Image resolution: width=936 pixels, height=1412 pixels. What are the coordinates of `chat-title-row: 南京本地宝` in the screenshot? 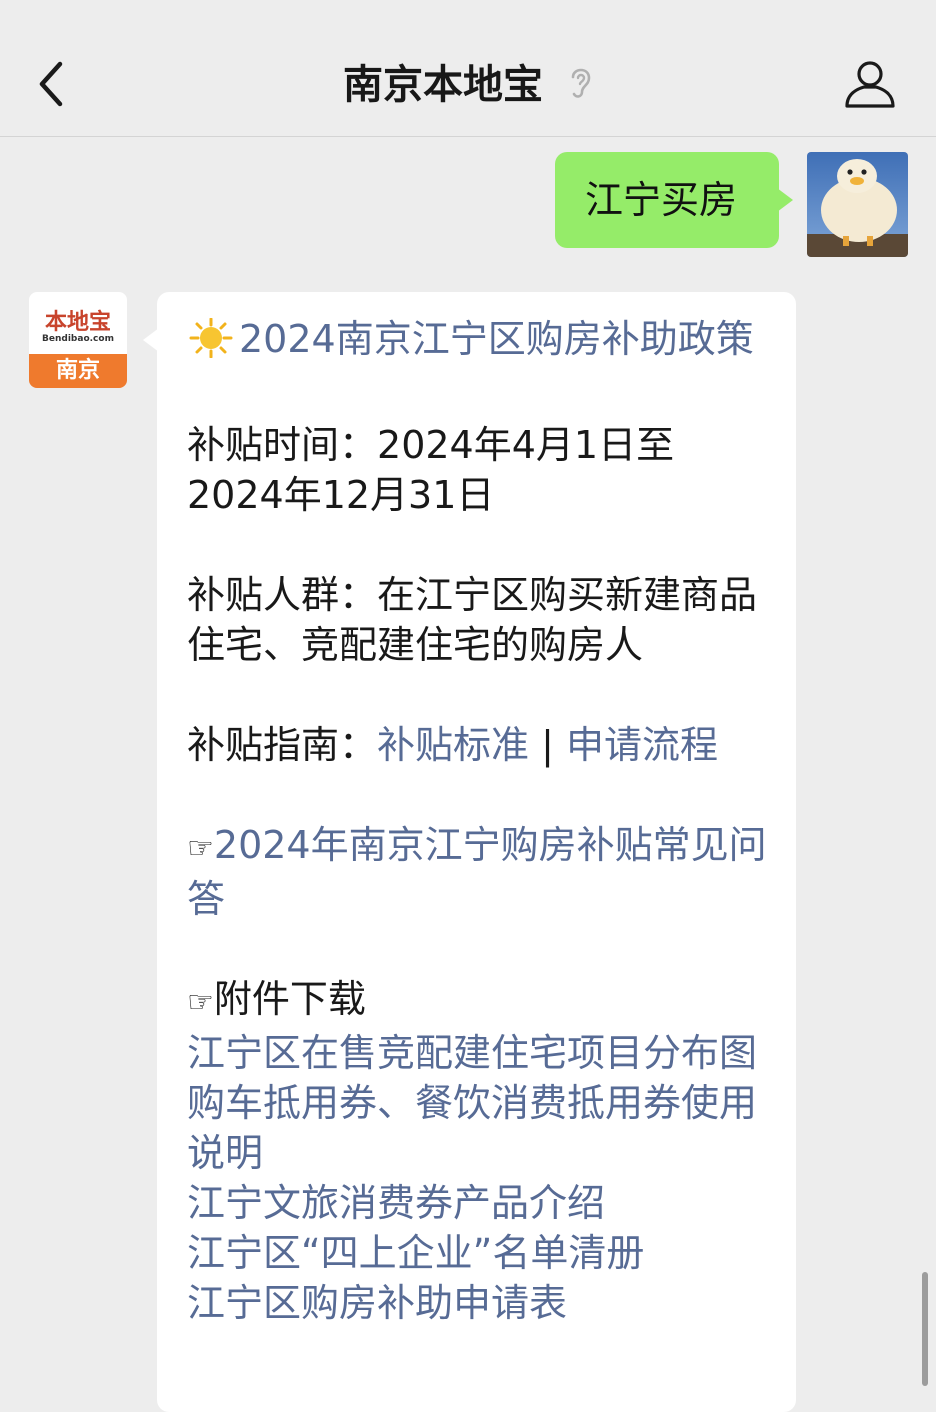 It's located at (468, 85).